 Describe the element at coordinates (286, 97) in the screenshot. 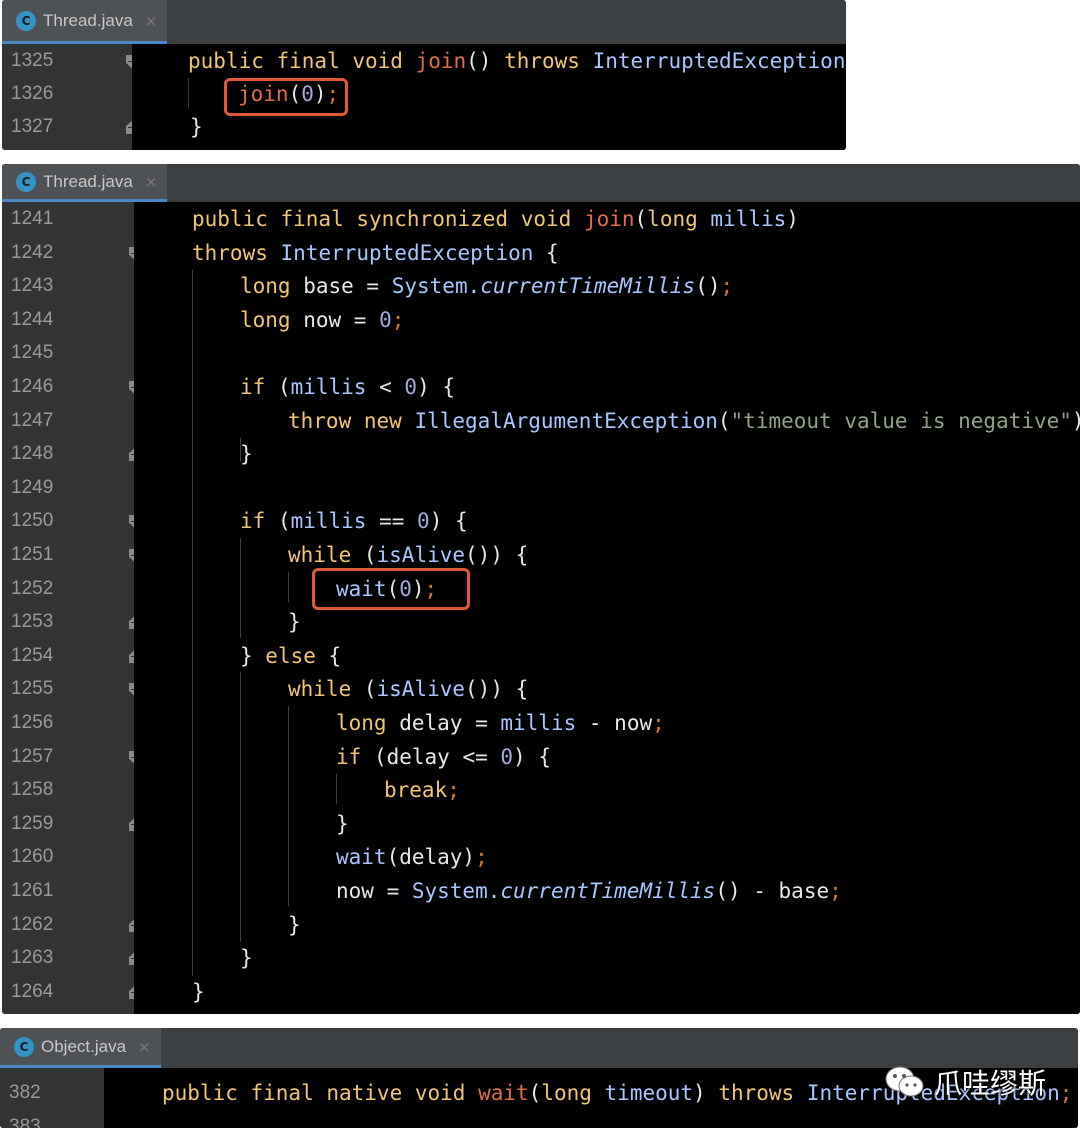

I see `highlight-box-join0` at that location.